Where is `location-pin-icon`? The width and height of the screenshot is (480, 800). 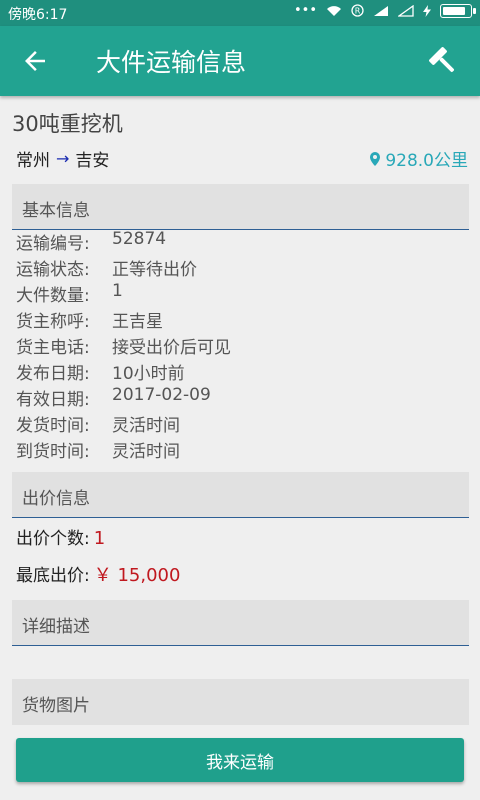 location-pin-icon is located at coordinates (375, 158).